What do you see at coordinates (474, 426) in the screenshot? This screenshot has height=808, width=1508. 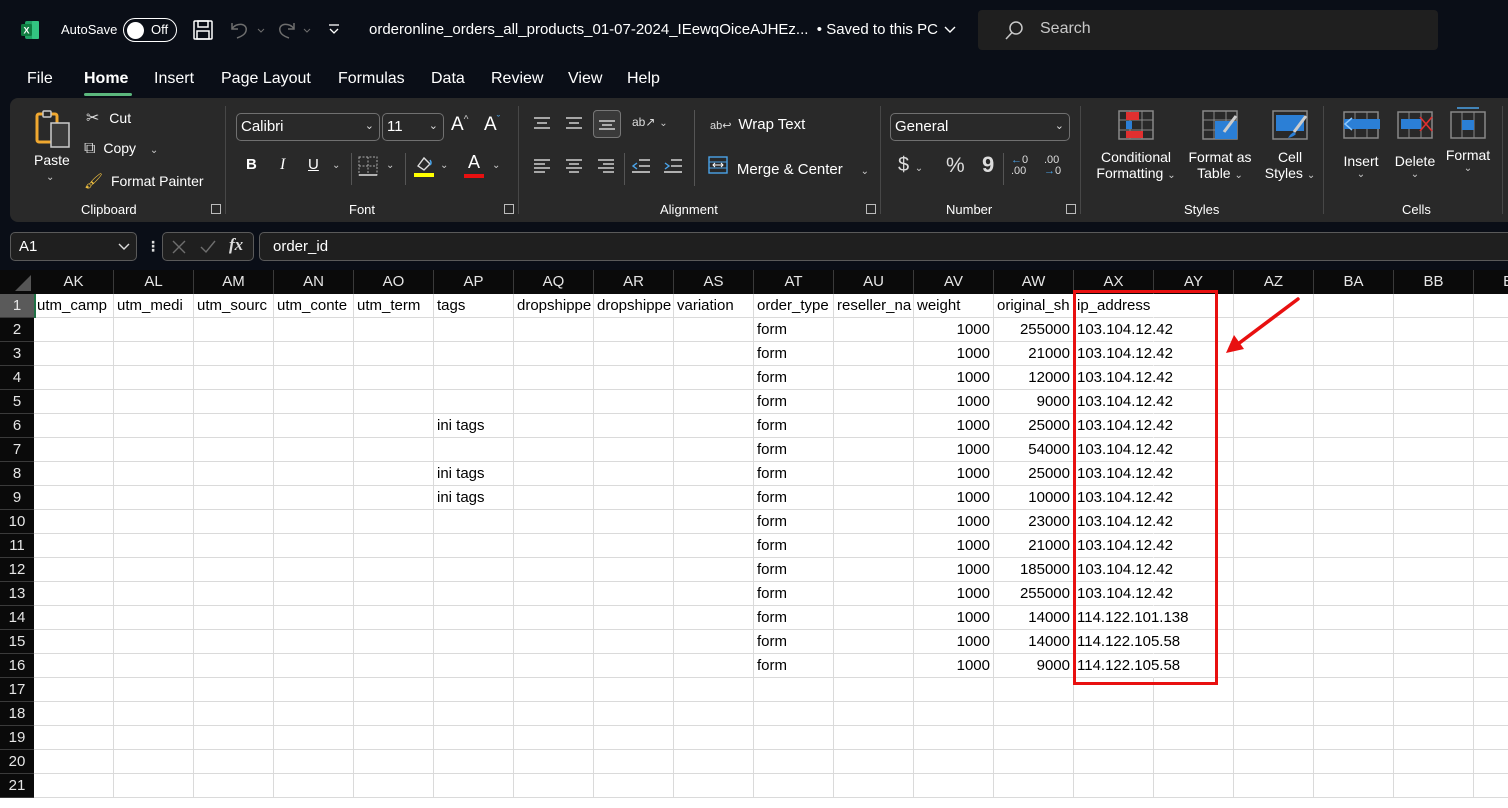 I see `cell-ap6: ini tags` at bounding box center [474, 426].